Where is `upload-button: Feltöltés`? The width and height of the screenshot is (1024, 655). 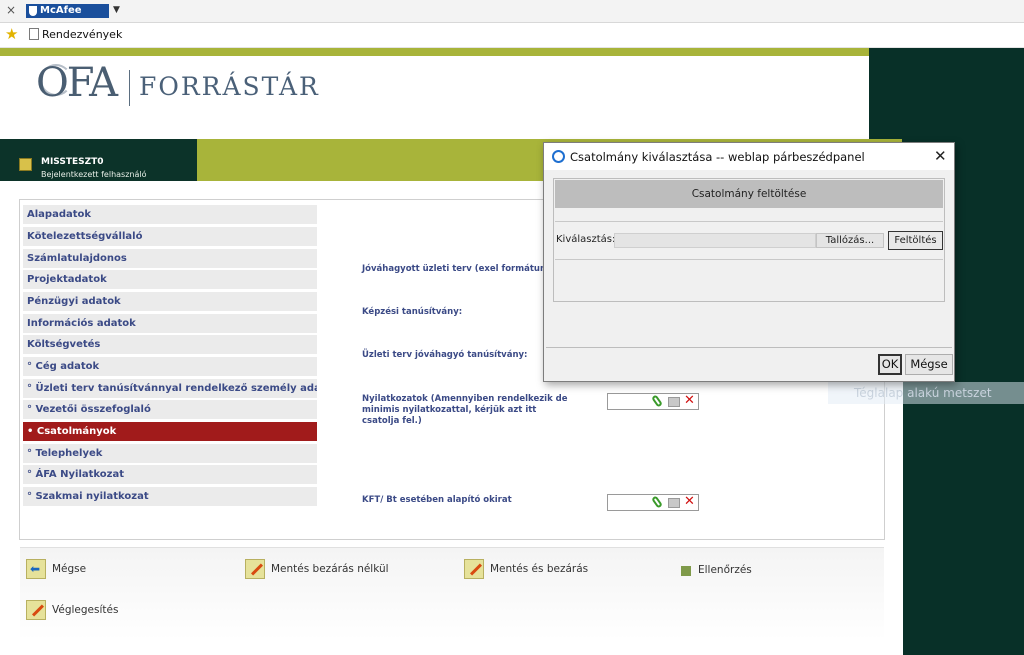 upload-button: Feltöltés is located at coordinates (915, 240).